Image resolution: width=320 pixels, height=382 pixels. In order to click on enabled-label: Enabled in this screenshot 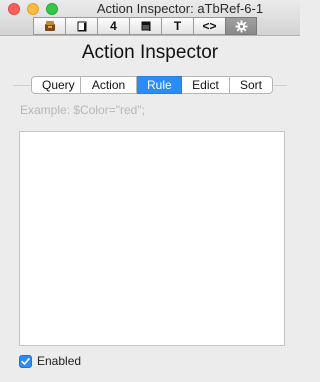, I will do `click(59, 361)`.